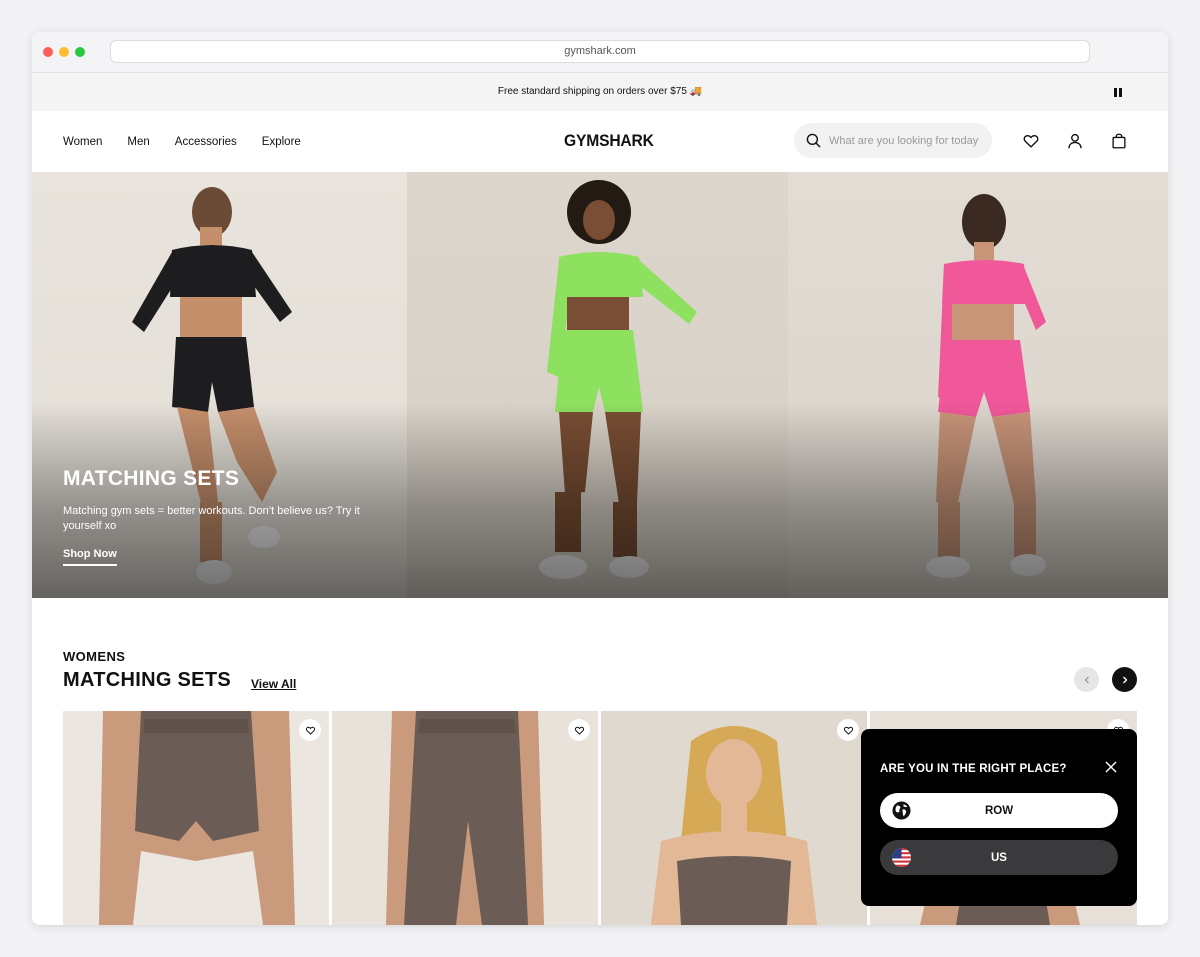  What do you see at coordinates (1118, 92) in the screenshot?
I see `pause-icon` at bounding box center [1118, 92].